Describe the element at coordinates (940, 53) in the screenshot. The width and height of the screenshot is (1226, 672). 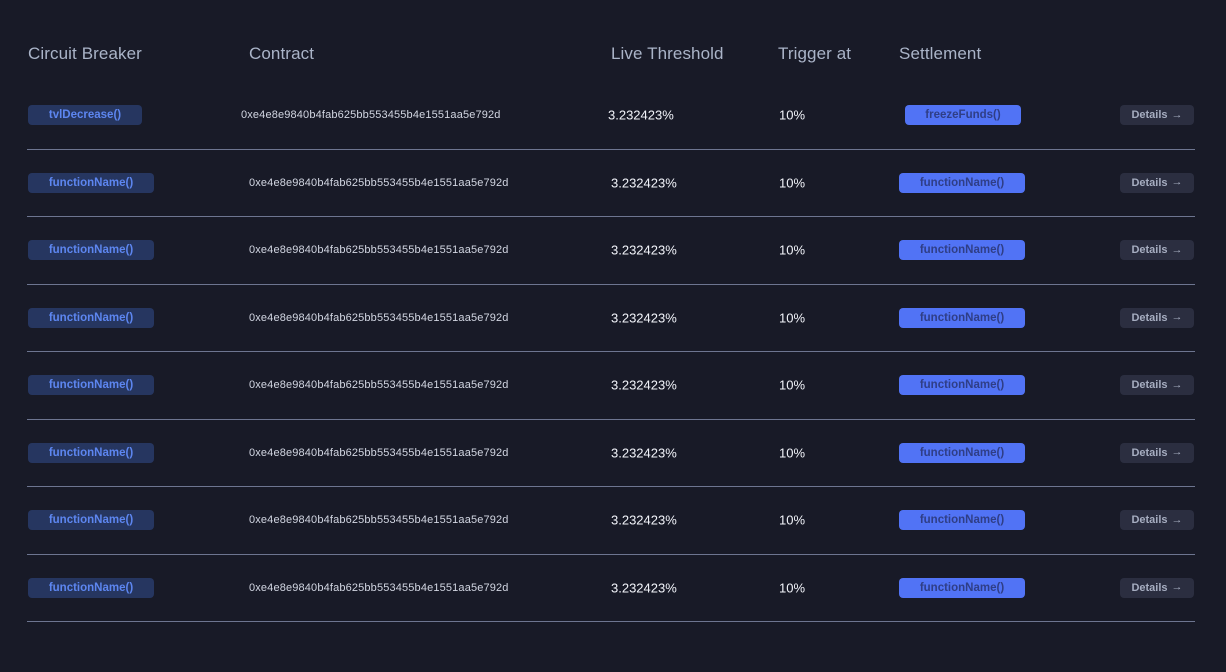
I see `header-settlement: Settlement` at that location.